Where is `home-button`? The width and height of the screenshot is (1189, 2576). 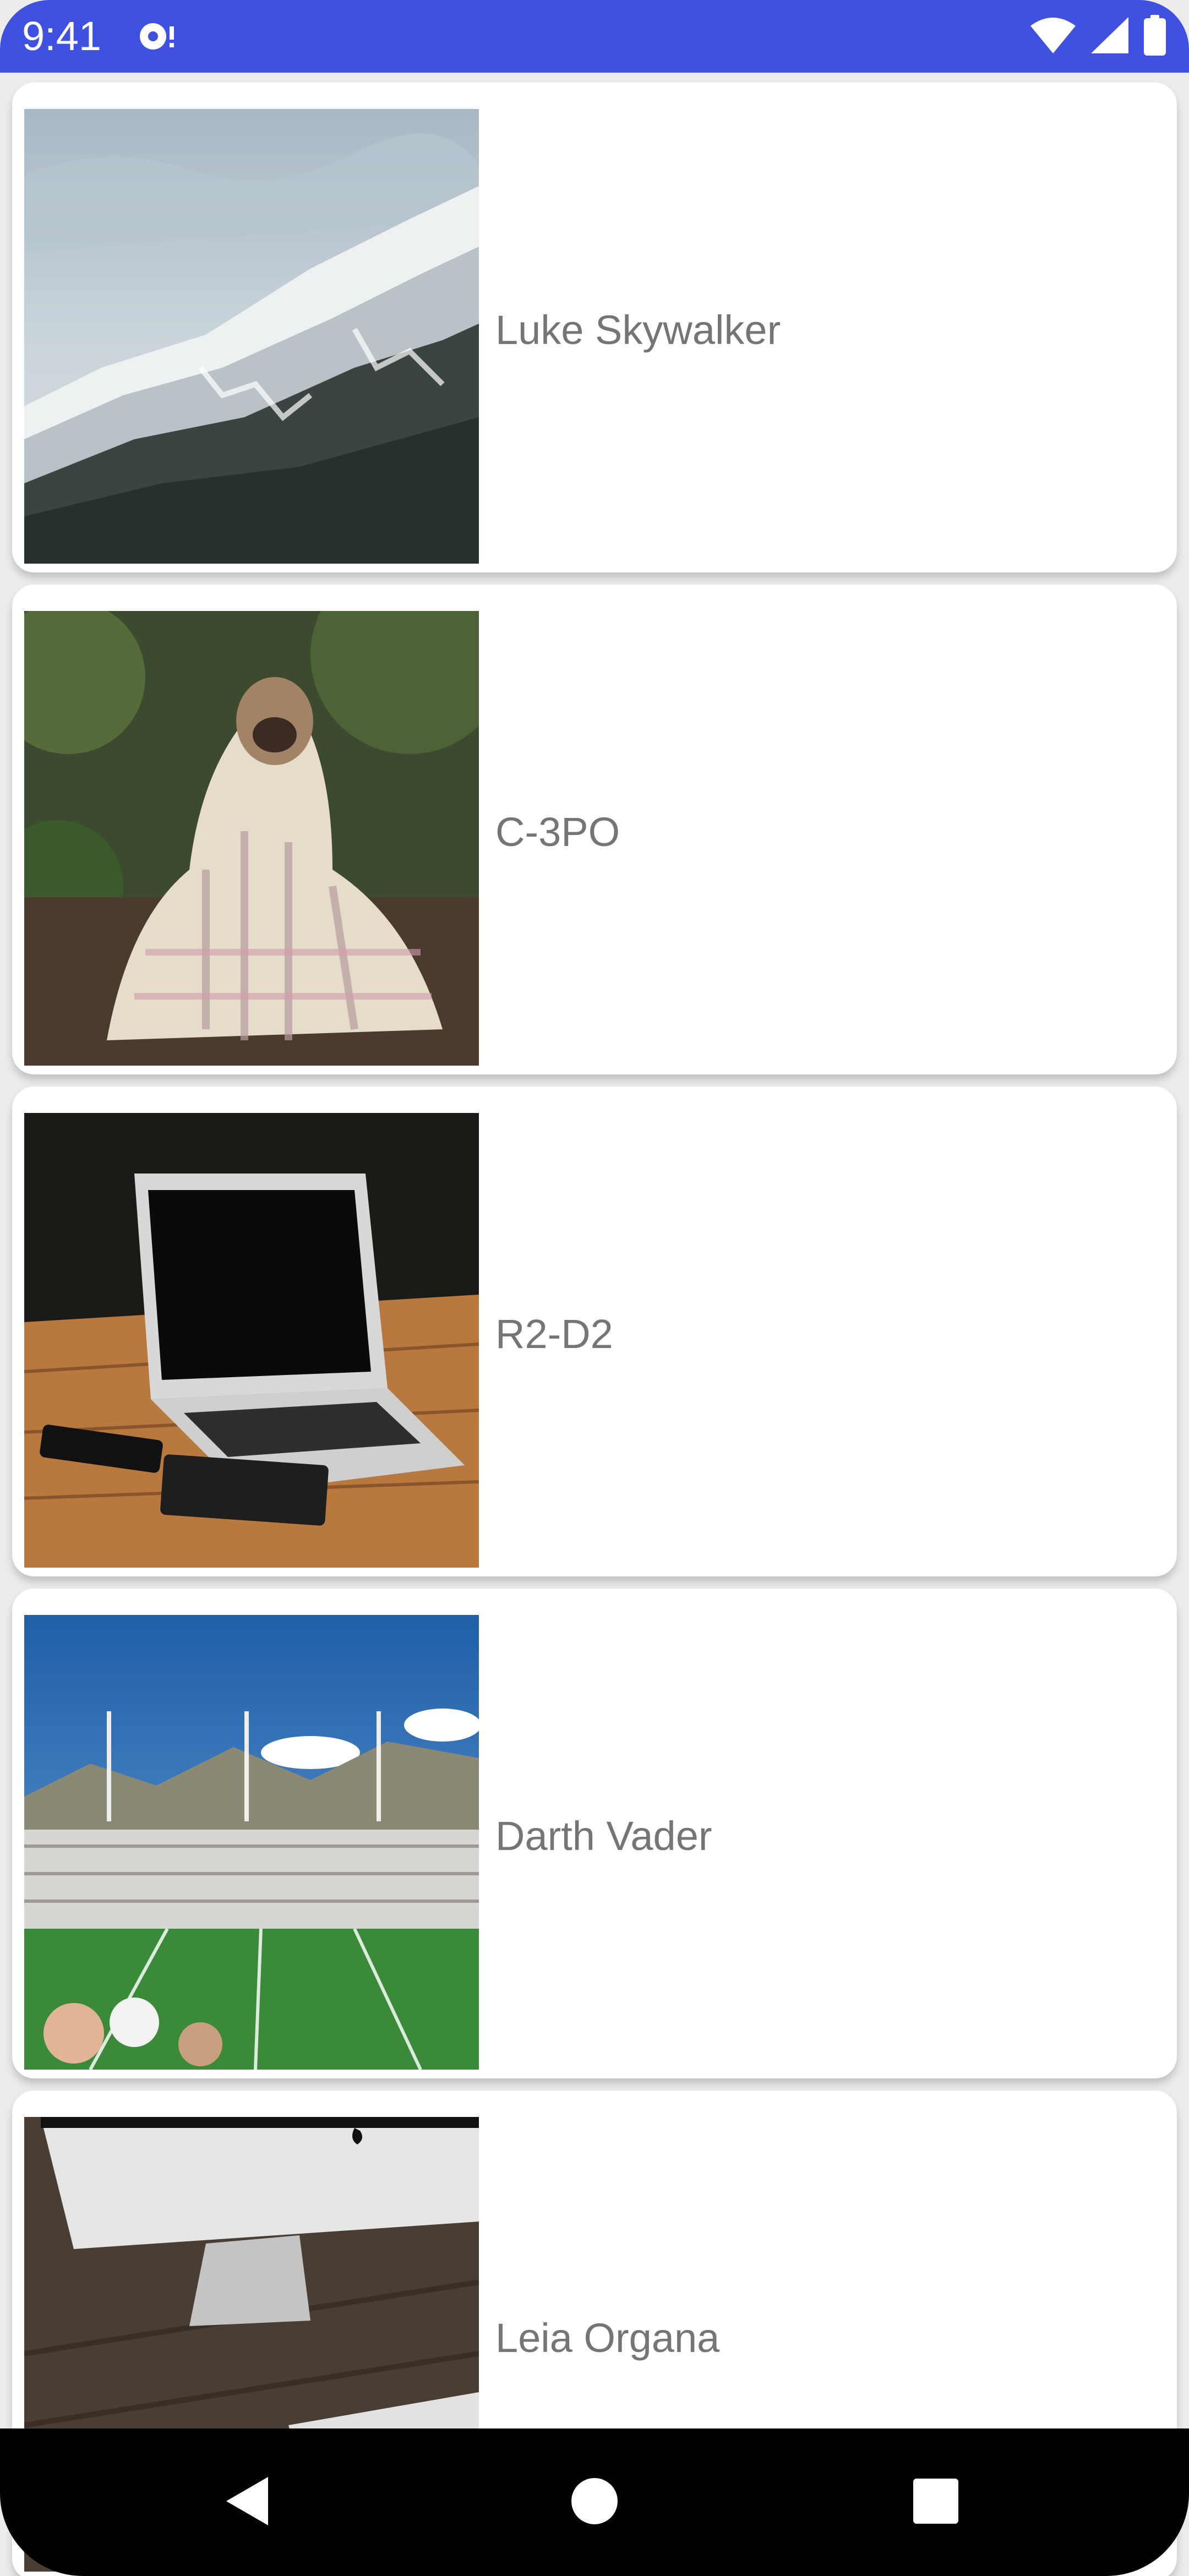 home-button is located at coordinates (594, 2502).